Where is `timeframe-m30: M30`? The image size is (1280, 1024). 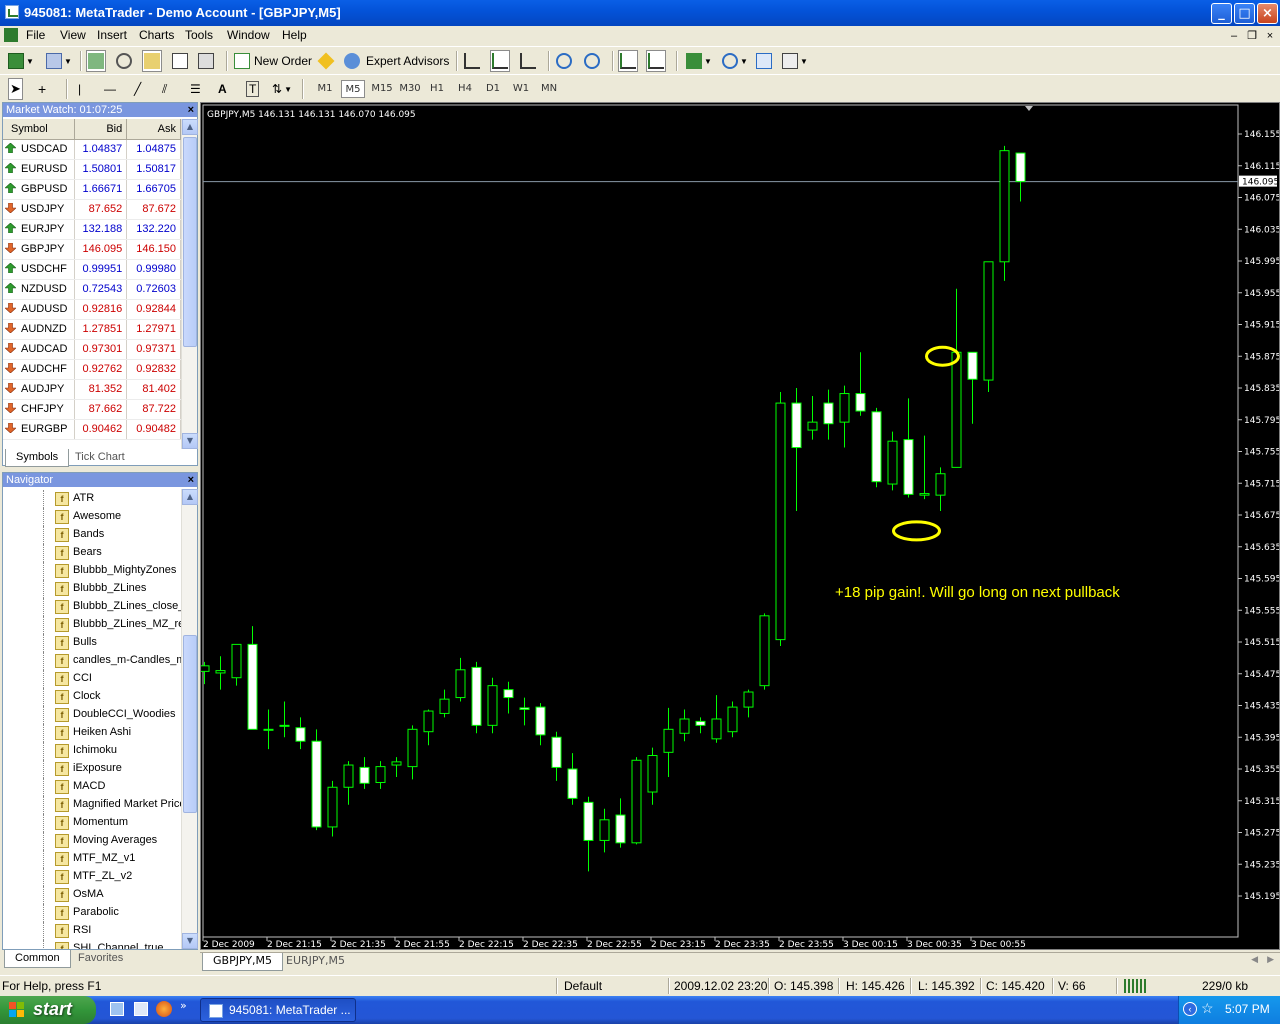
timeframe-m30: M30 is located at coordinates (410, 89).